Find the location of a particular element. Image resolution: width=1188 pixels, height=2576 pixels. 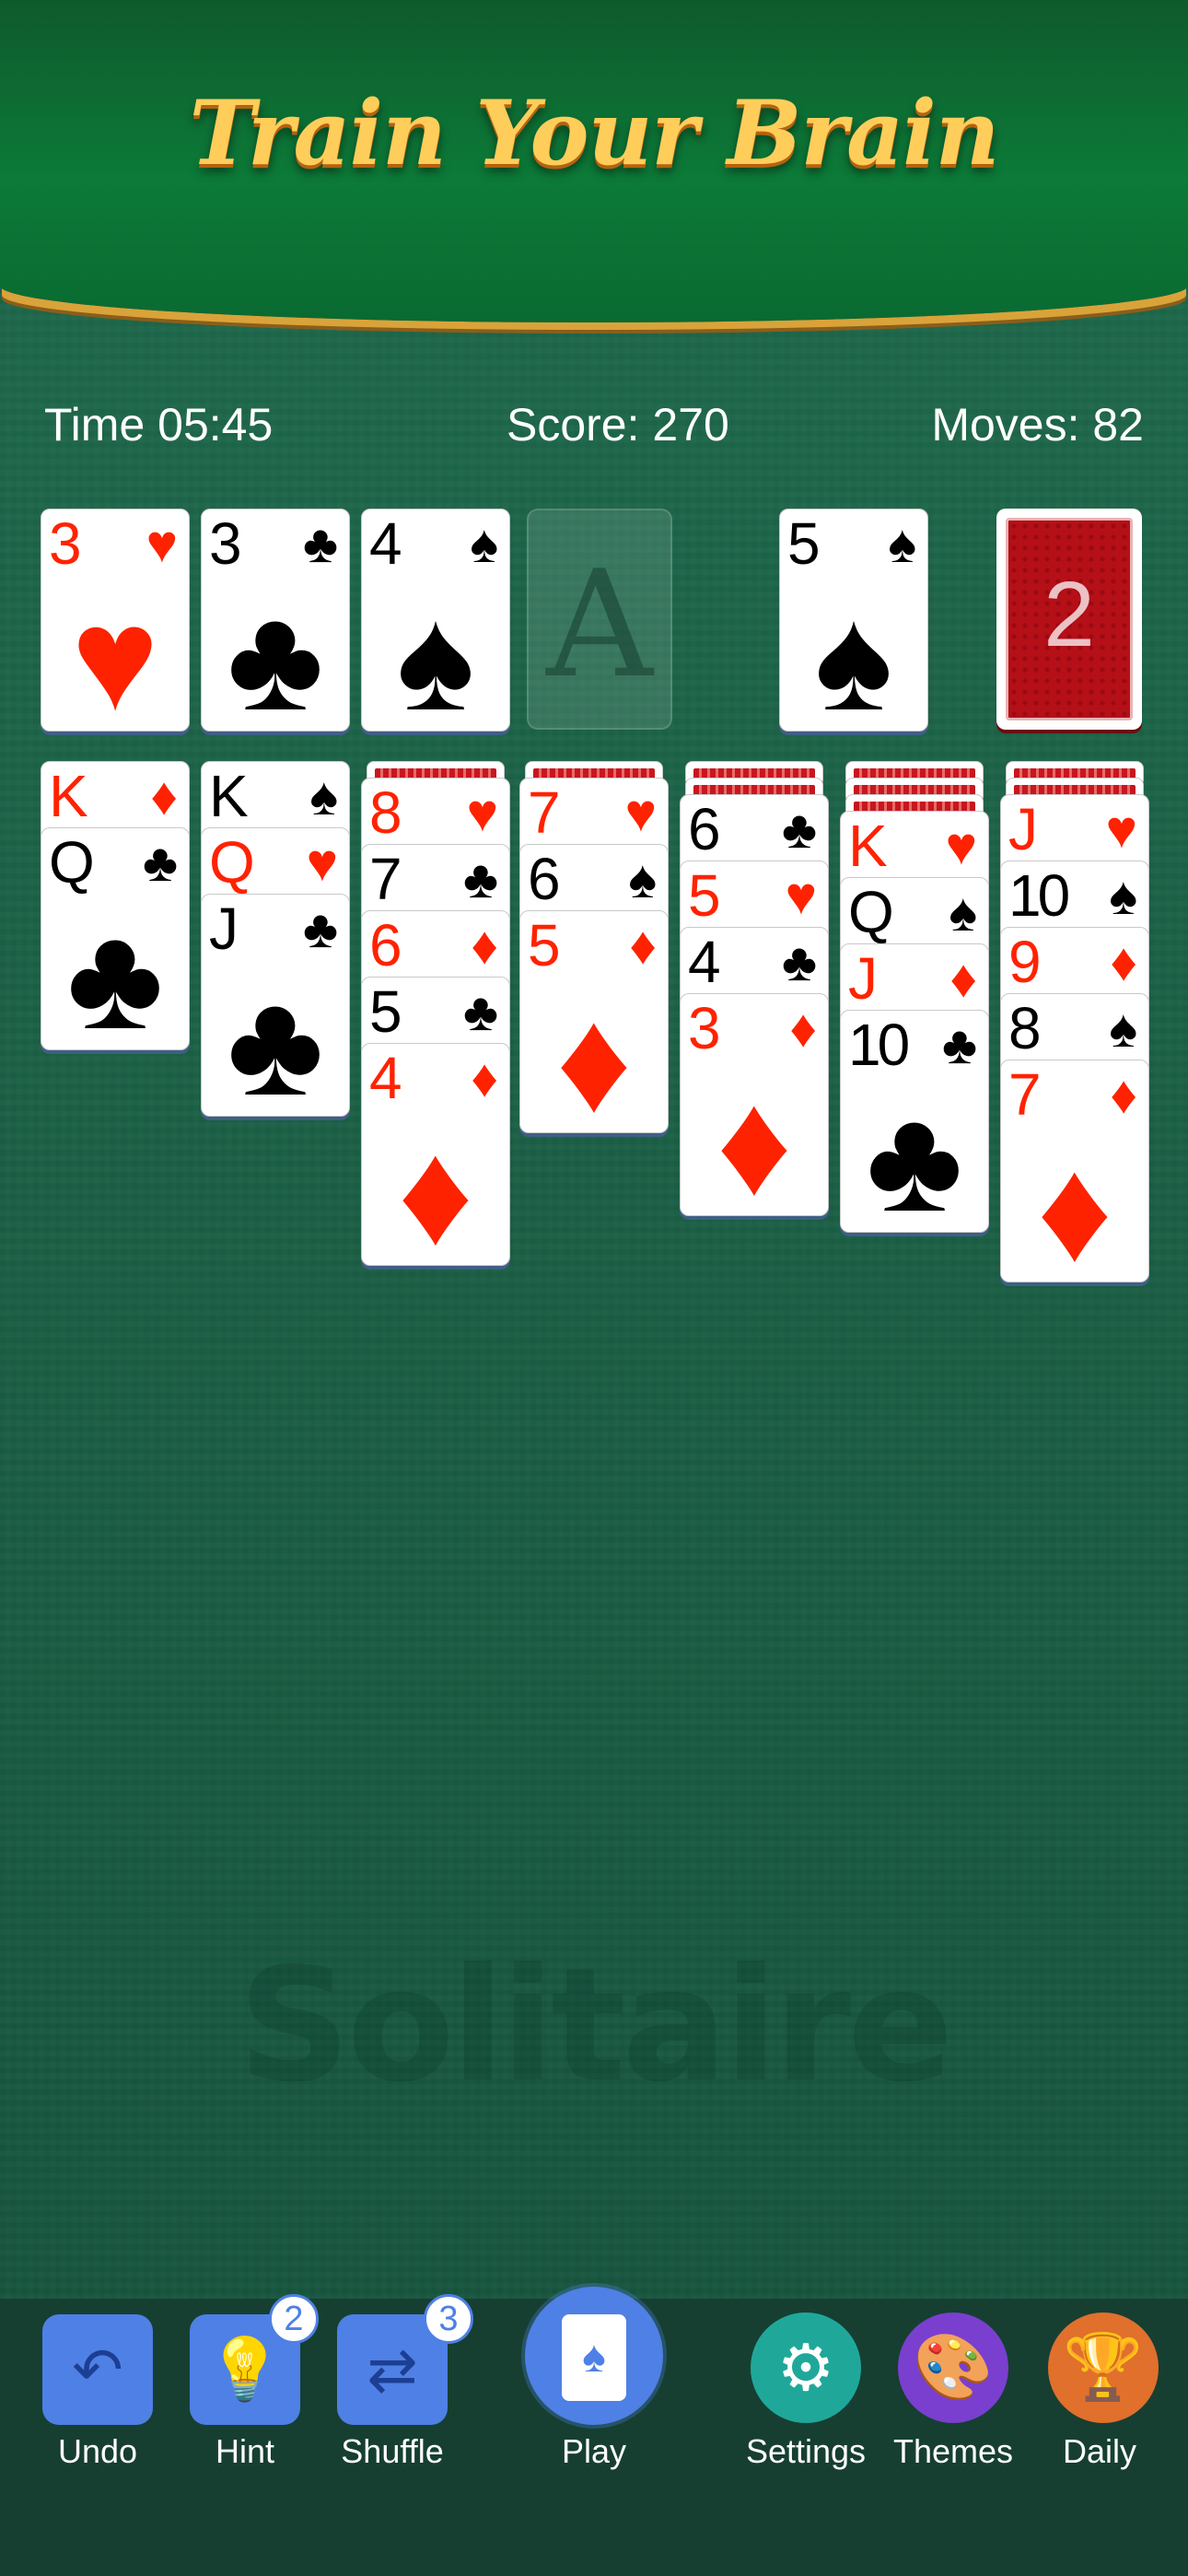

lightbulb-icon: 💡 is located at coordinates (245, 2369).